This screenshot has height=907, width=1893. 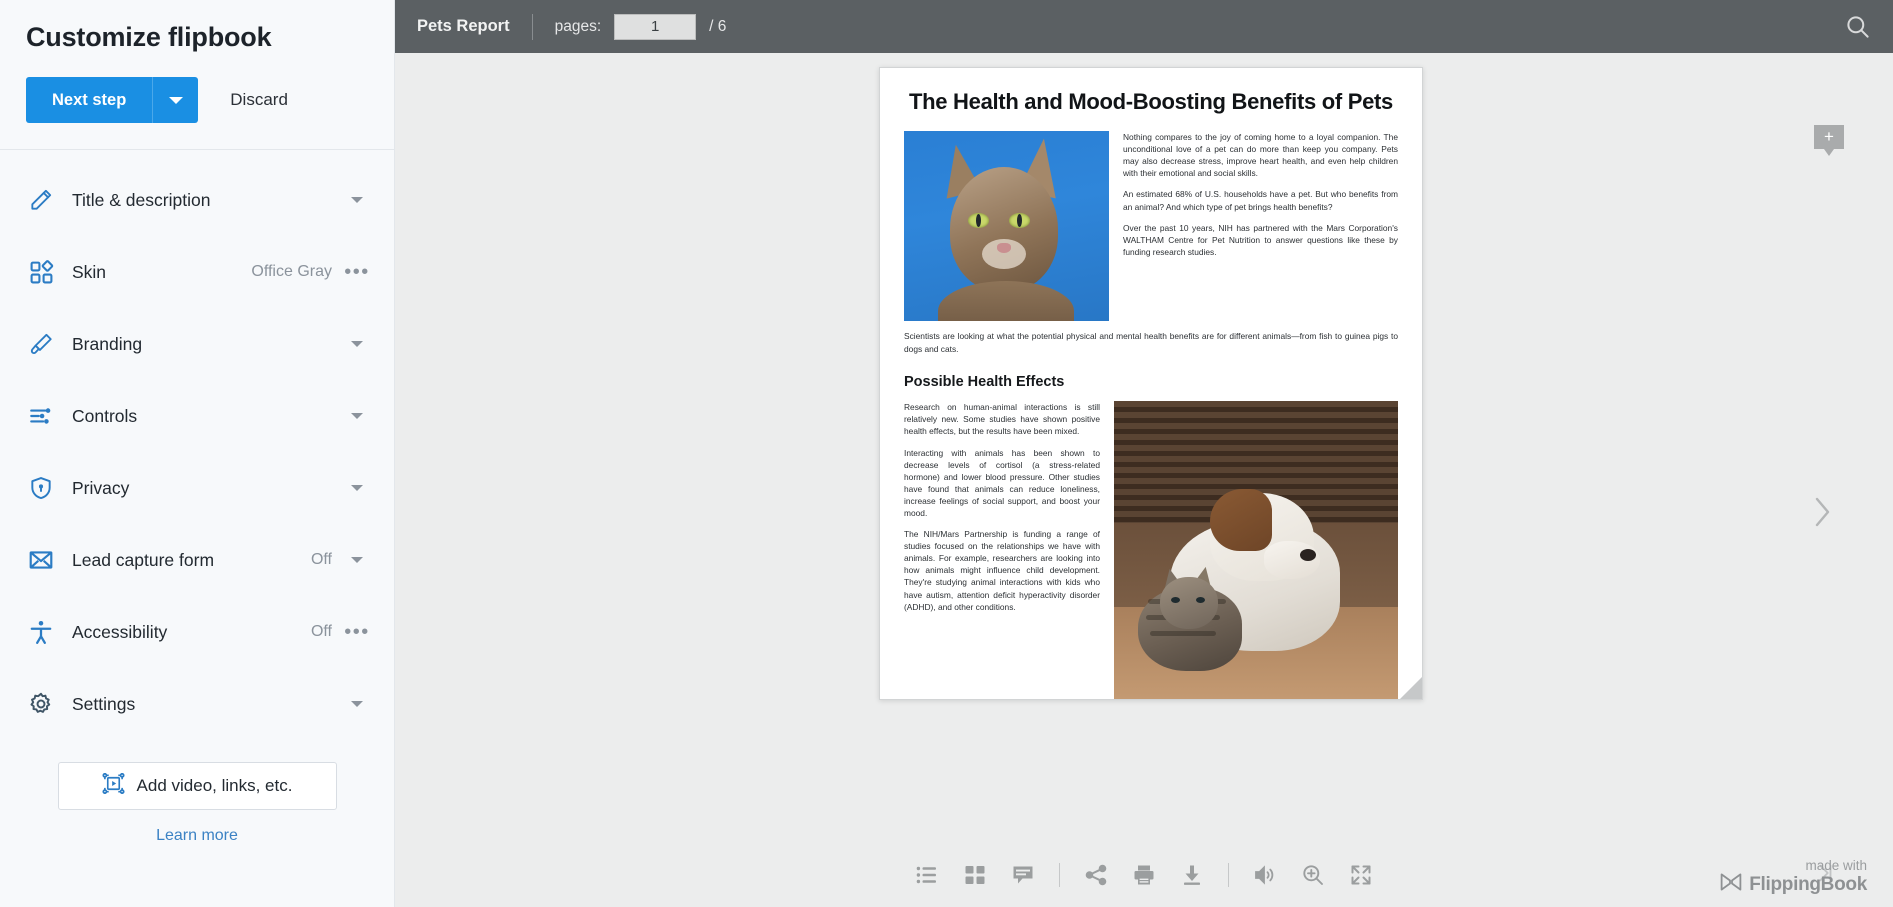 What do you see at coordinates (141, 199) in the screenshot?
I see `sidebar-item-label: Title & description` at bounding box center [141, 199].